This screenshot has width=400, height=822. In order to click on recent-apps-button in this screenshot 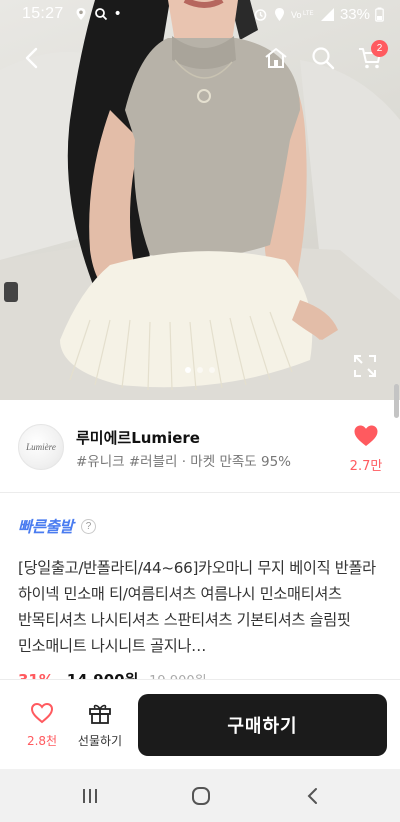, I will do `click(90, 796)`.